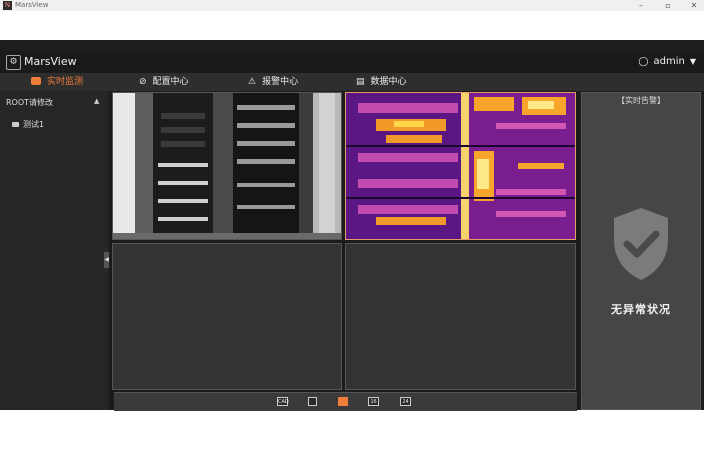 The height and width of the screenshot is (451, 704). What do you see at coordinates (352, 82) in the screenshot?
I see `main-nav: 实时监测 ⊘ 配置中心 ⚠ 报警中心 ▤ 数据中心` at bounding box center [352, 82].